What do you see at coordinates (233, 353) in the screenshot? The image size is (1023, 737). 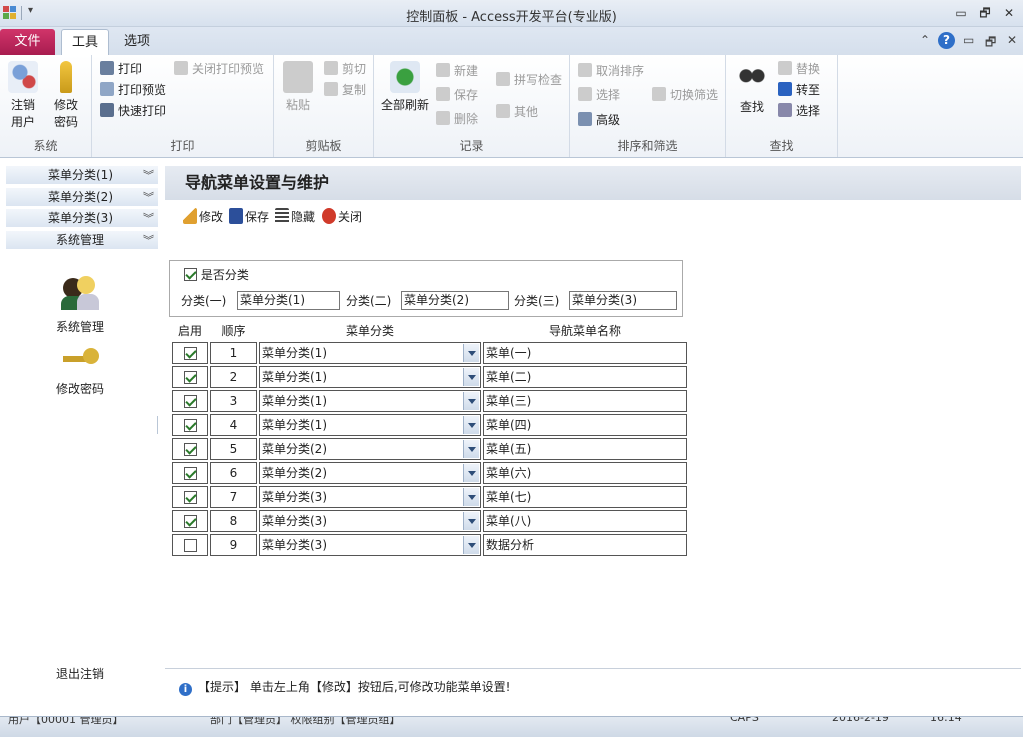 I see `order-cell: 1` at bounding box center [233, 353].